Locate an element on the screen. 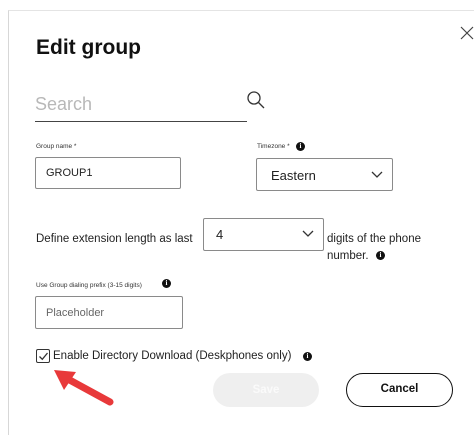  extension-suffix-text-1: digits of the phone is located at coordinates (374, 239).